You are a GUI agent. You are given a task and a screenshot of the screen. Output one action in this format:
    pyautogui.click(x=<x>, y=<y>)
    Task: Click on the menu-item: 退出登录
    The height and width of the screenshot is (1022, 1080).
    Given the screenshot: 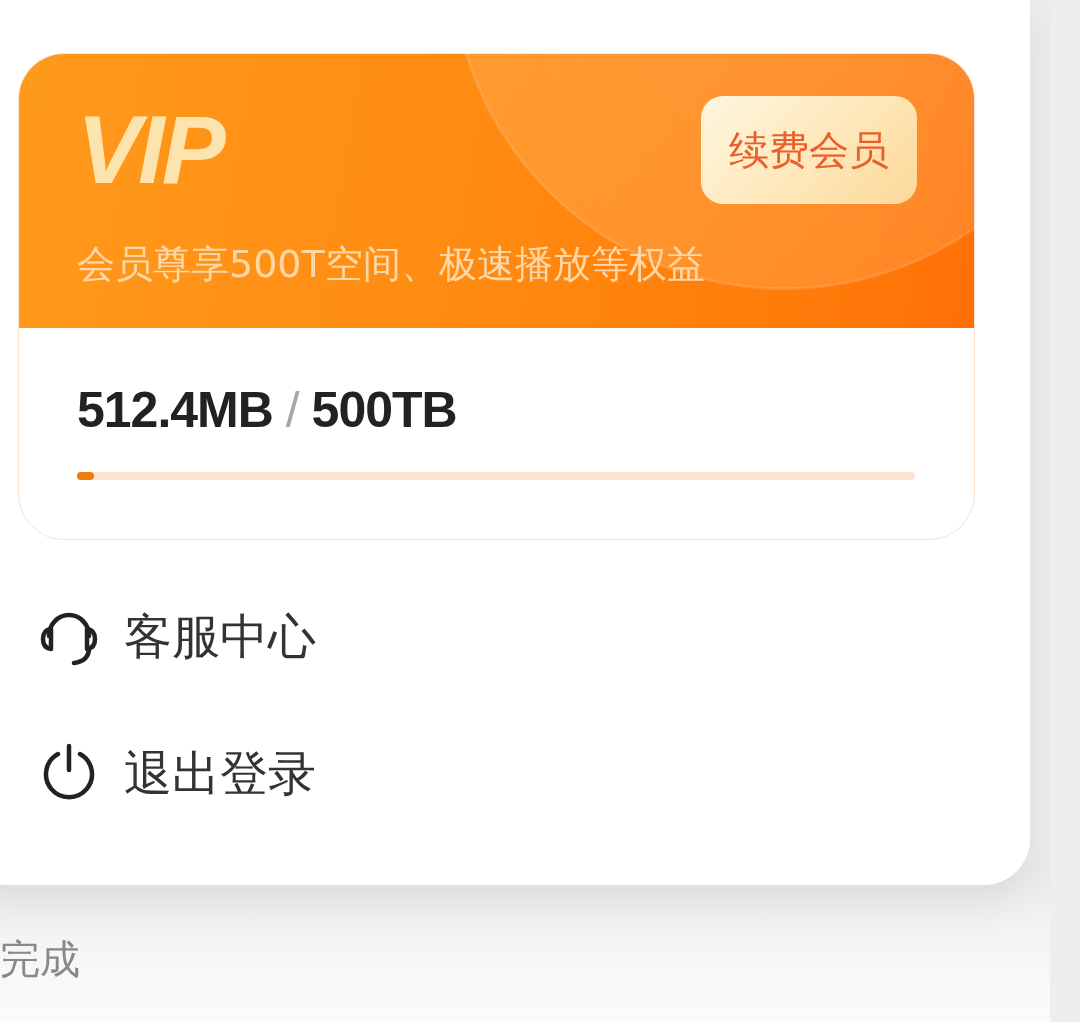 What is the action you would take?
    pyautogui.click(x=178, y=773)
    